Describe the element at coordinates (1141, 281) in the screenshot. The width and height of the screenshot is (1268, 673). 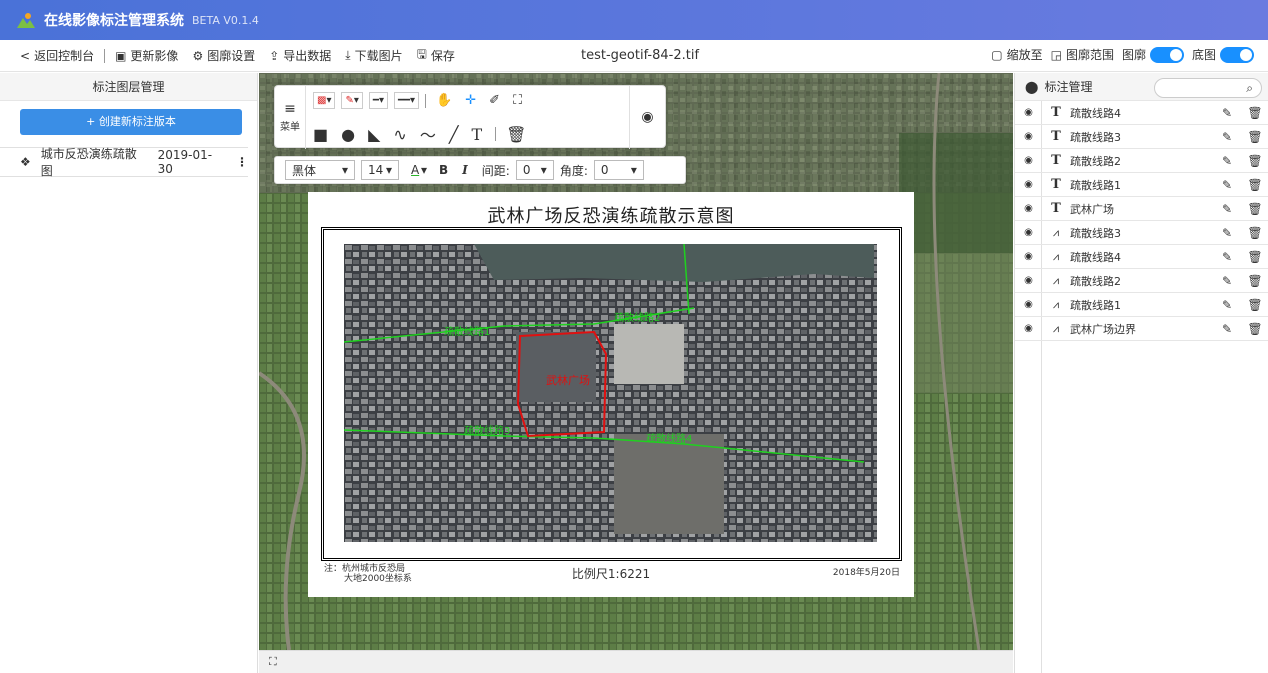
I see `annotation-row: ◉ ⩘ 疏散线路2 ✎ 🗑` at that location.